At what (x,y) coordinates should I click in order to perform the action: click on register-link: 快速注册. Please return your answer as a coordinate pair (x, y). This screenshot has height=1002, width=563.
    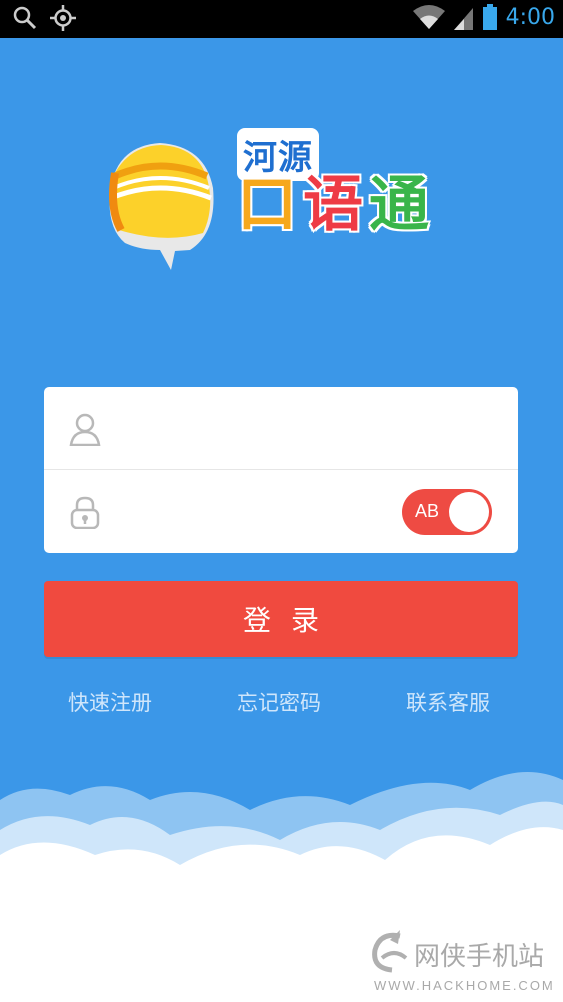
    Looking at the image, I should click on (110, 702).